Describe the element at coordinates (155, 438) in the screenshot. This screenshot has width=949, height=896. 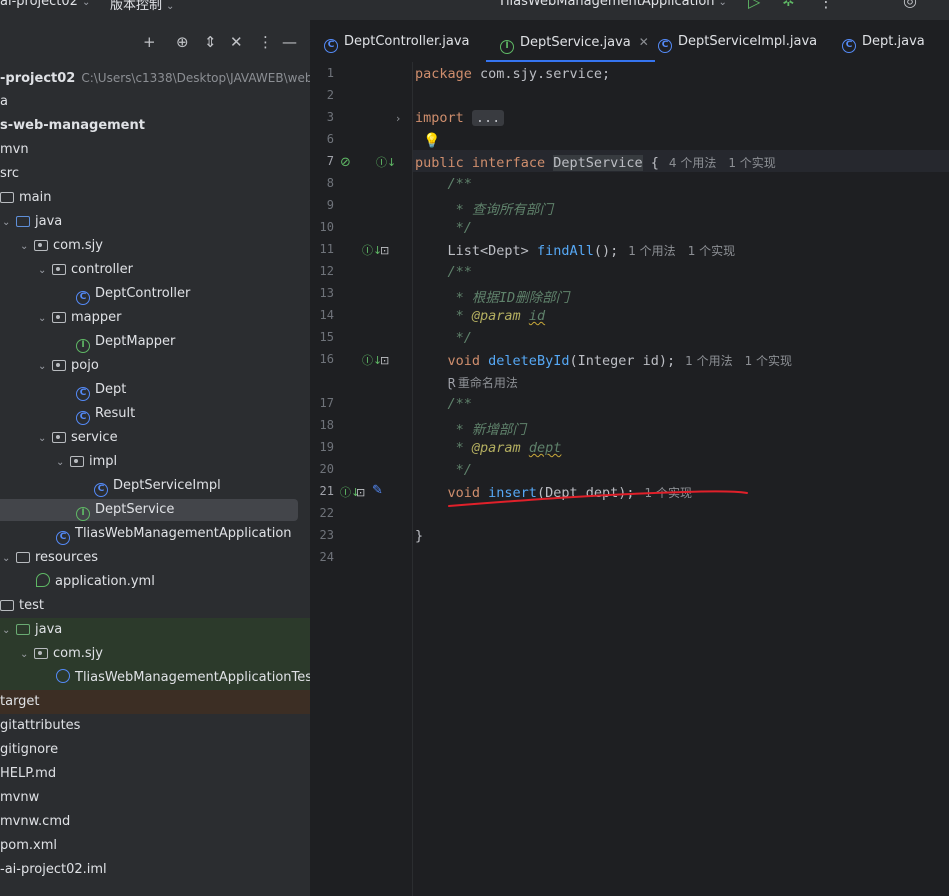
I see `tree-item-package: ⌄ service` at that location.